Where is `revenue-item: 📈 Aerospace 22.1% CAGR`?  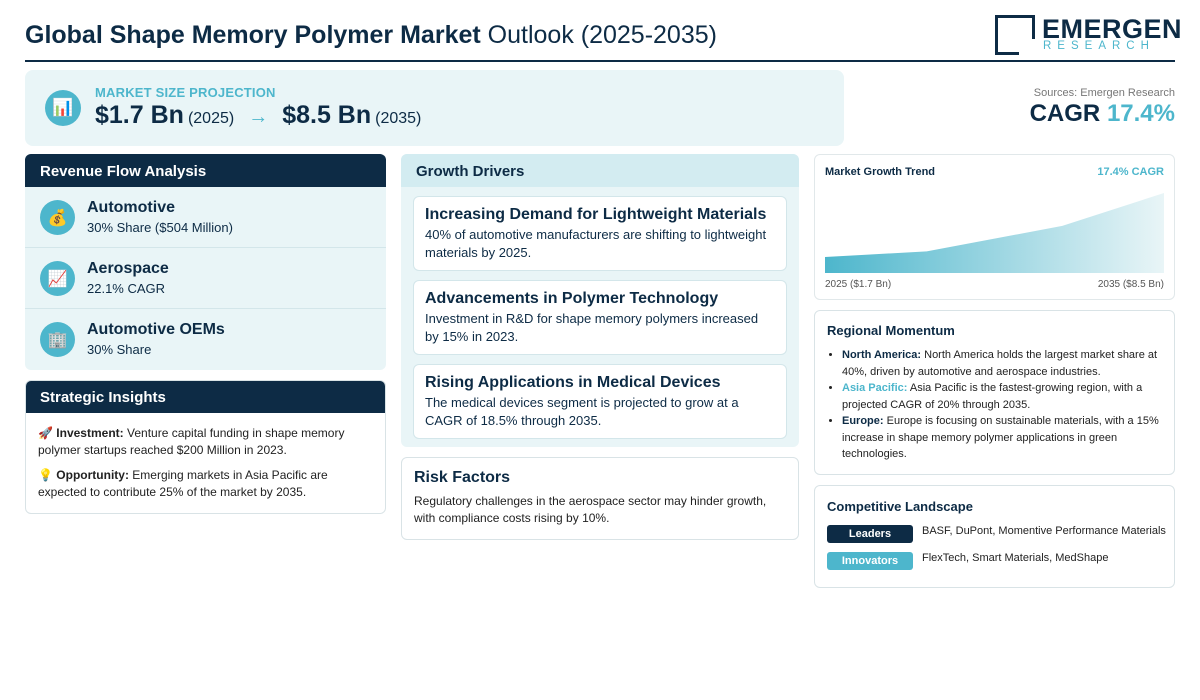
revenue-item: 📈 Aerospace 22.1% CAGR is located at coordinates (205, 278).